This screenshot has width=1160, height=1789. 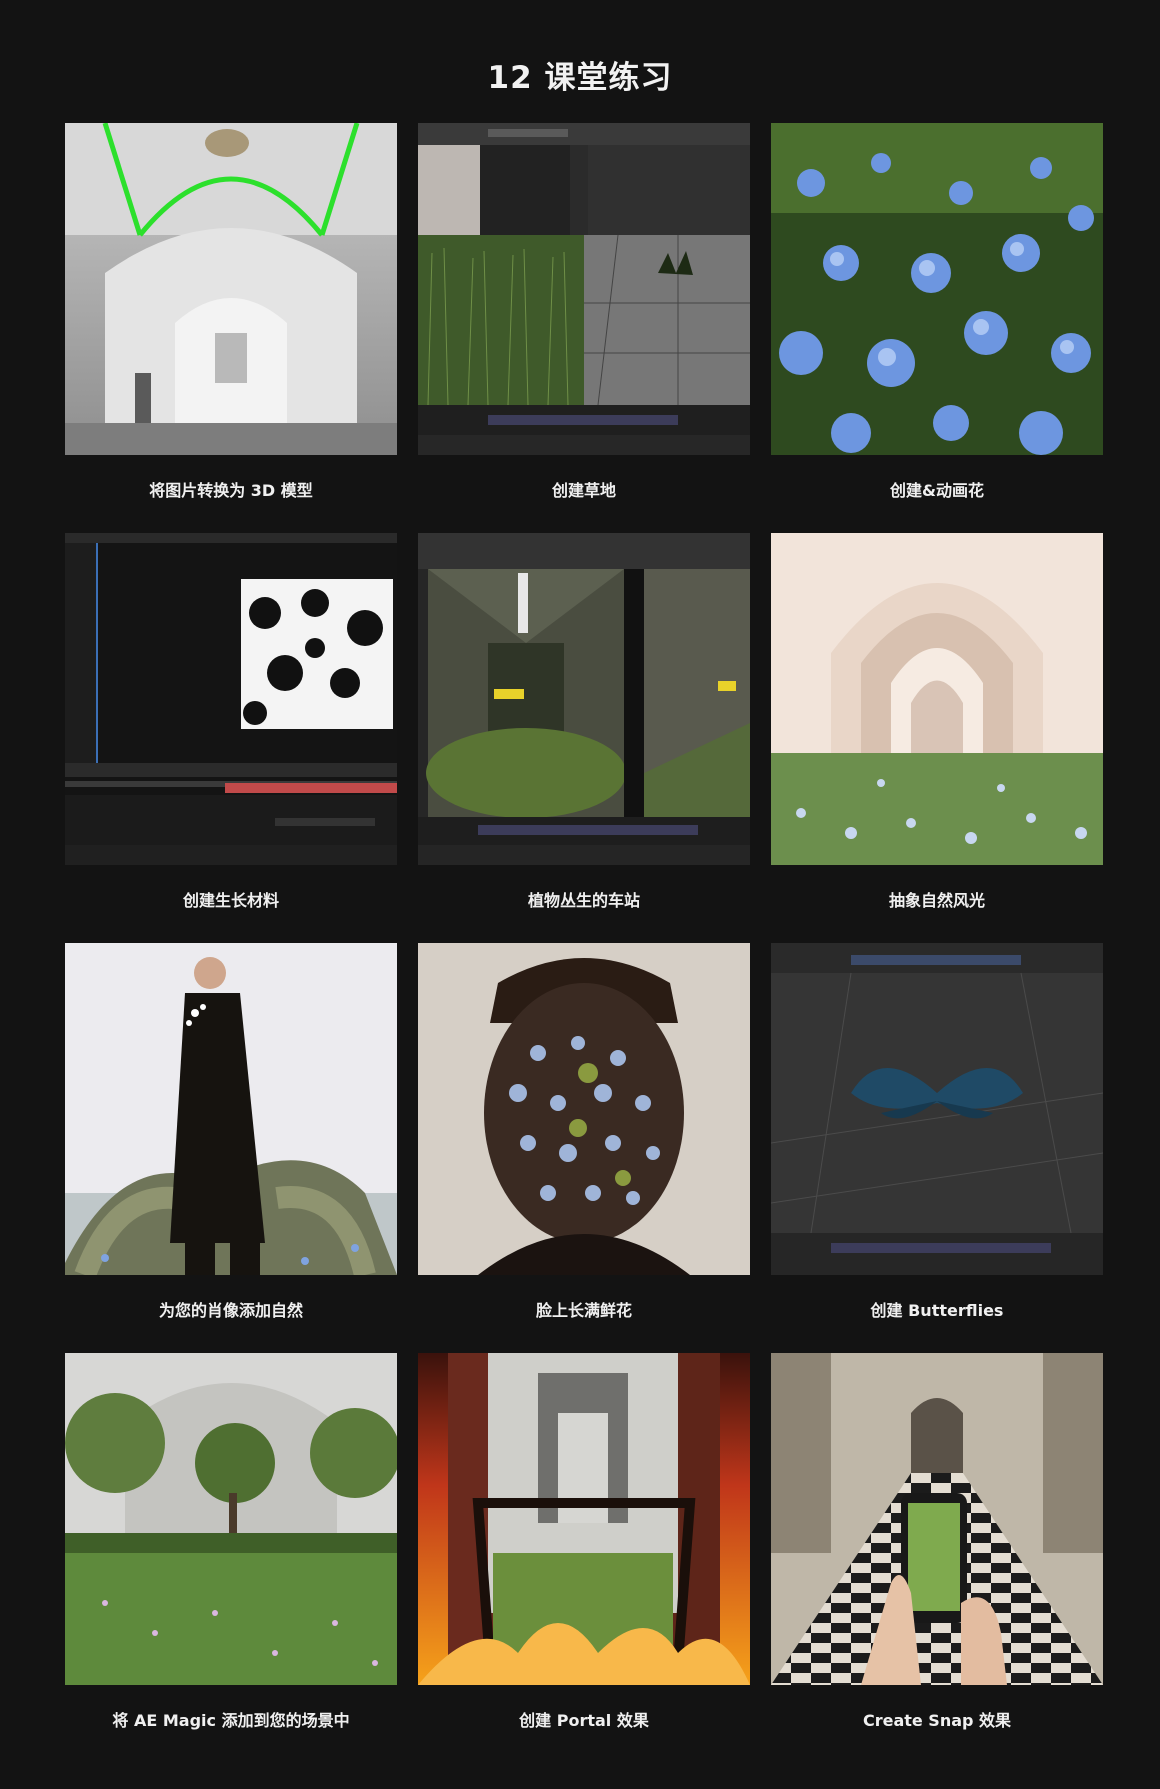 What do you see at coordinates (584, 1720) in the screenshot?
I see `lesson-caption: 创建 Portal 效果` at bounding box center [584, 1720].